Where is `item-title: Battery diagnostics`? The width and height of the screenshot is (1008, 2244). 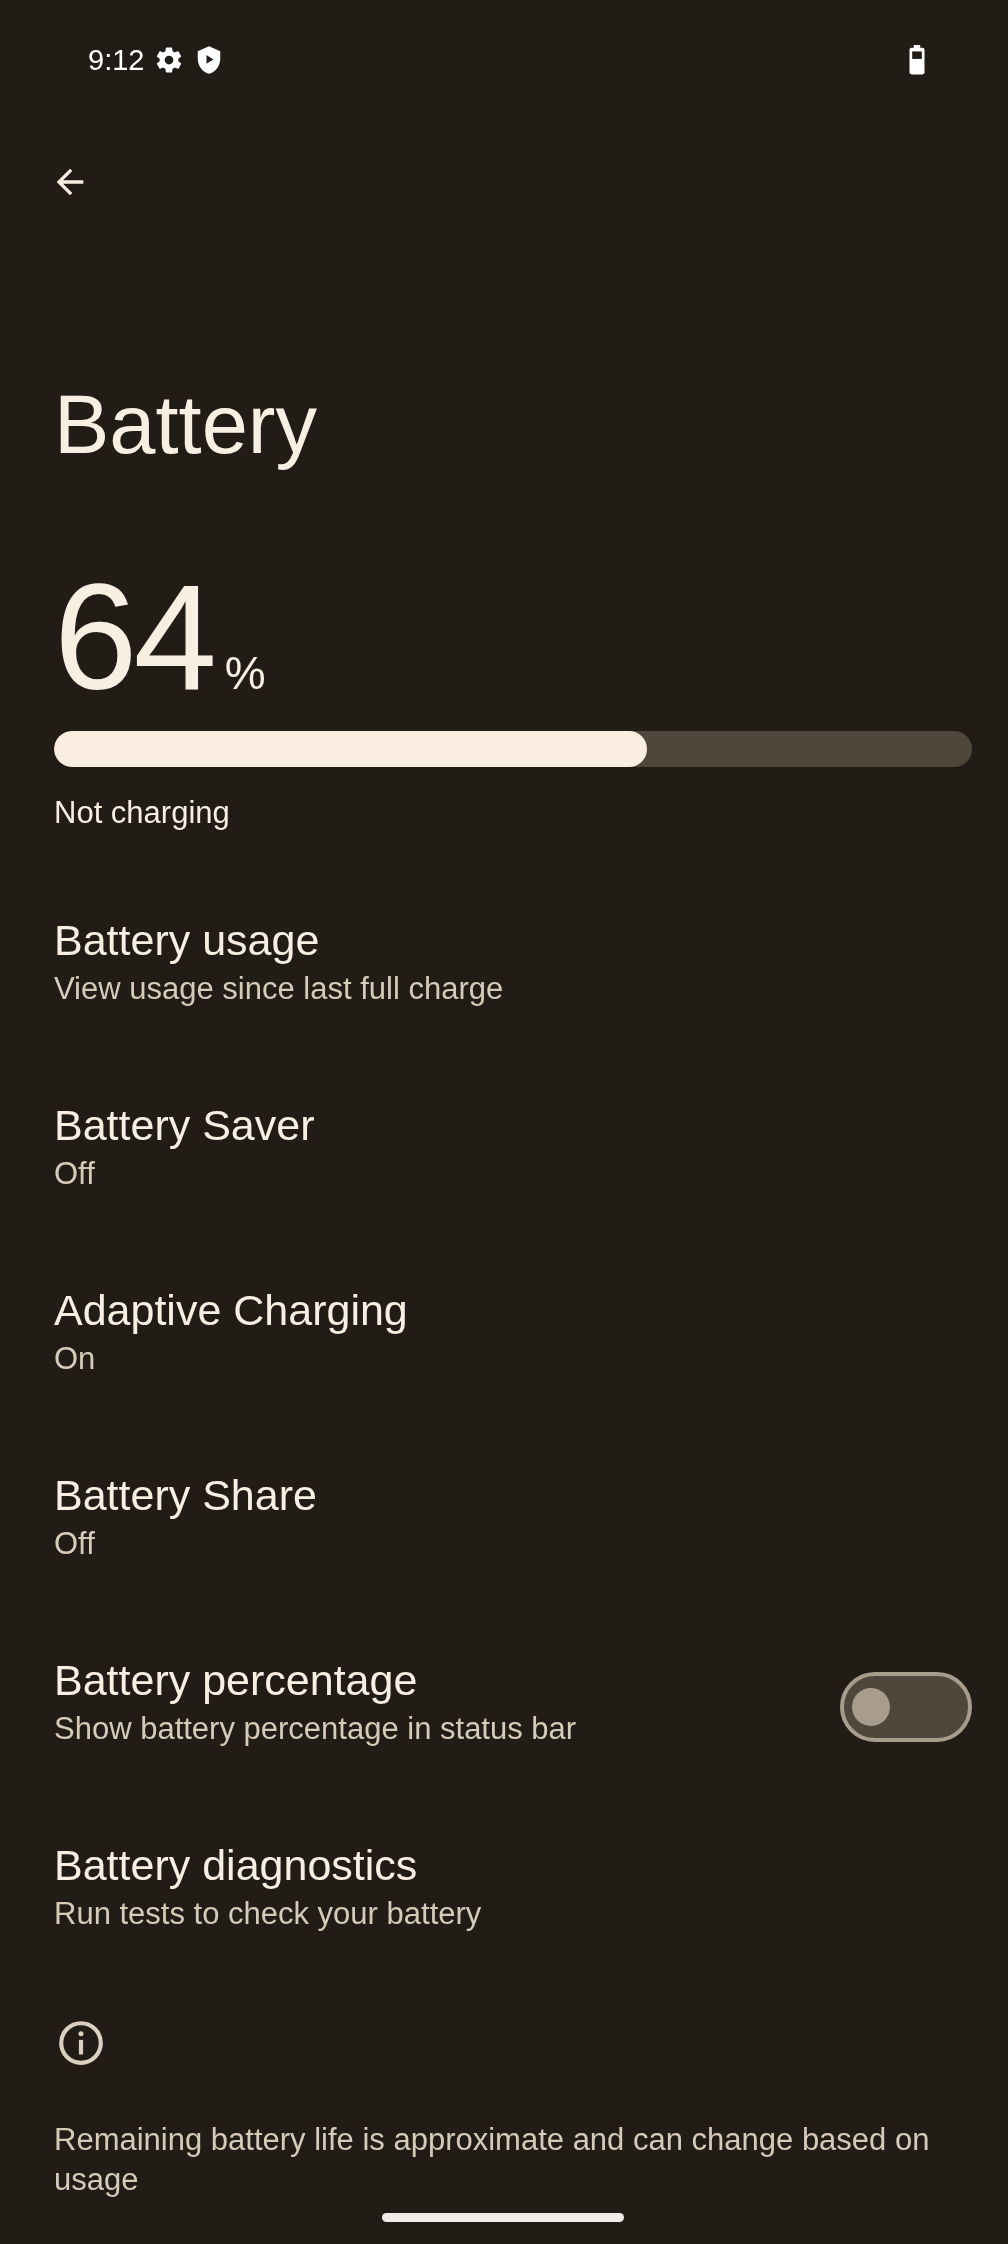
item-title: Battery diagnostics is located at coordinates (236, 1865).